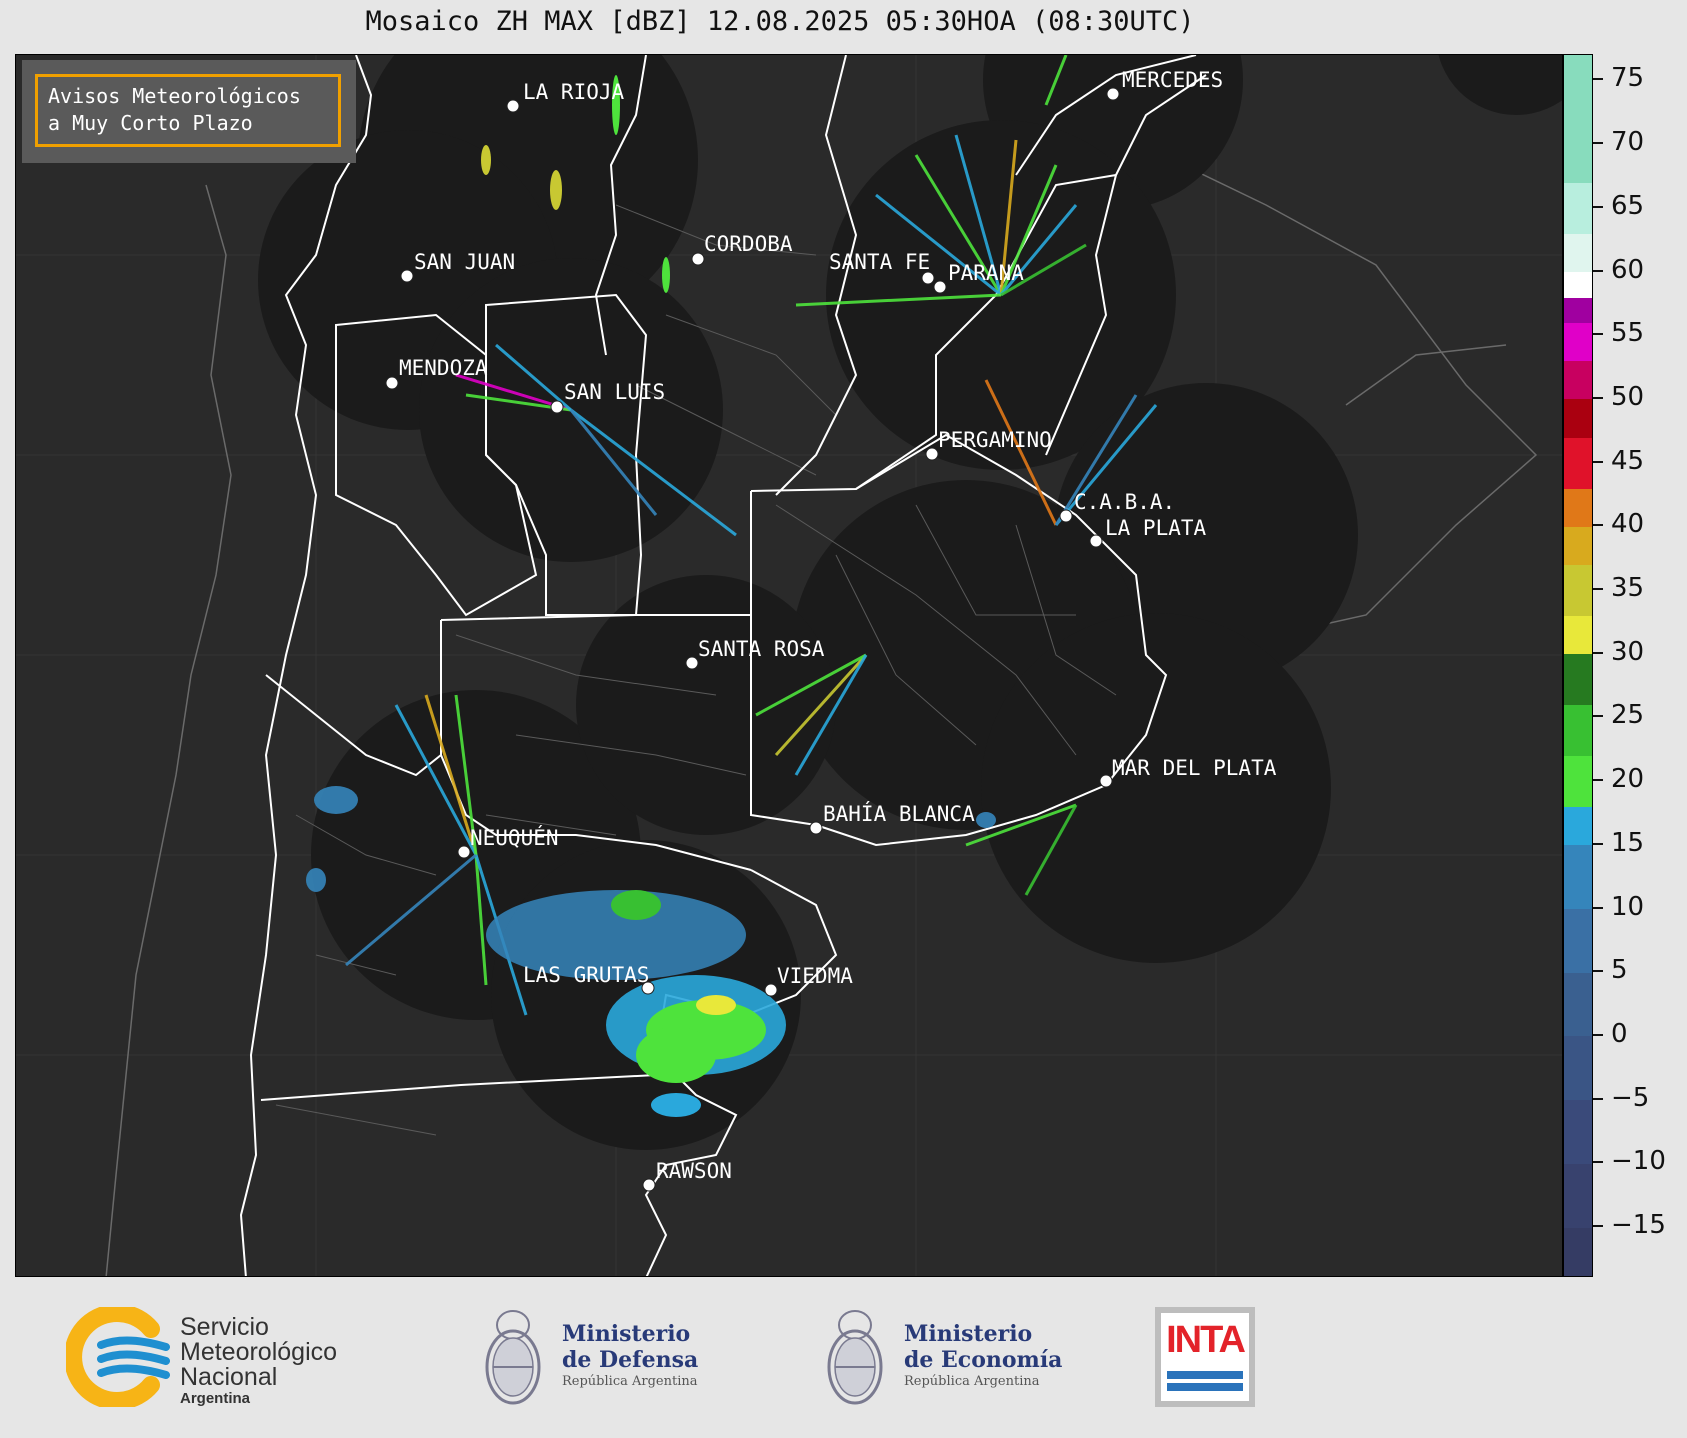 Image resolution: width=1687 pixels, height=1438 pixels. What do you see at coordinates (630, 1381) in the screenshot?
I see `defensa-line-3: República Argentina` at bounding box center [630, 1381].